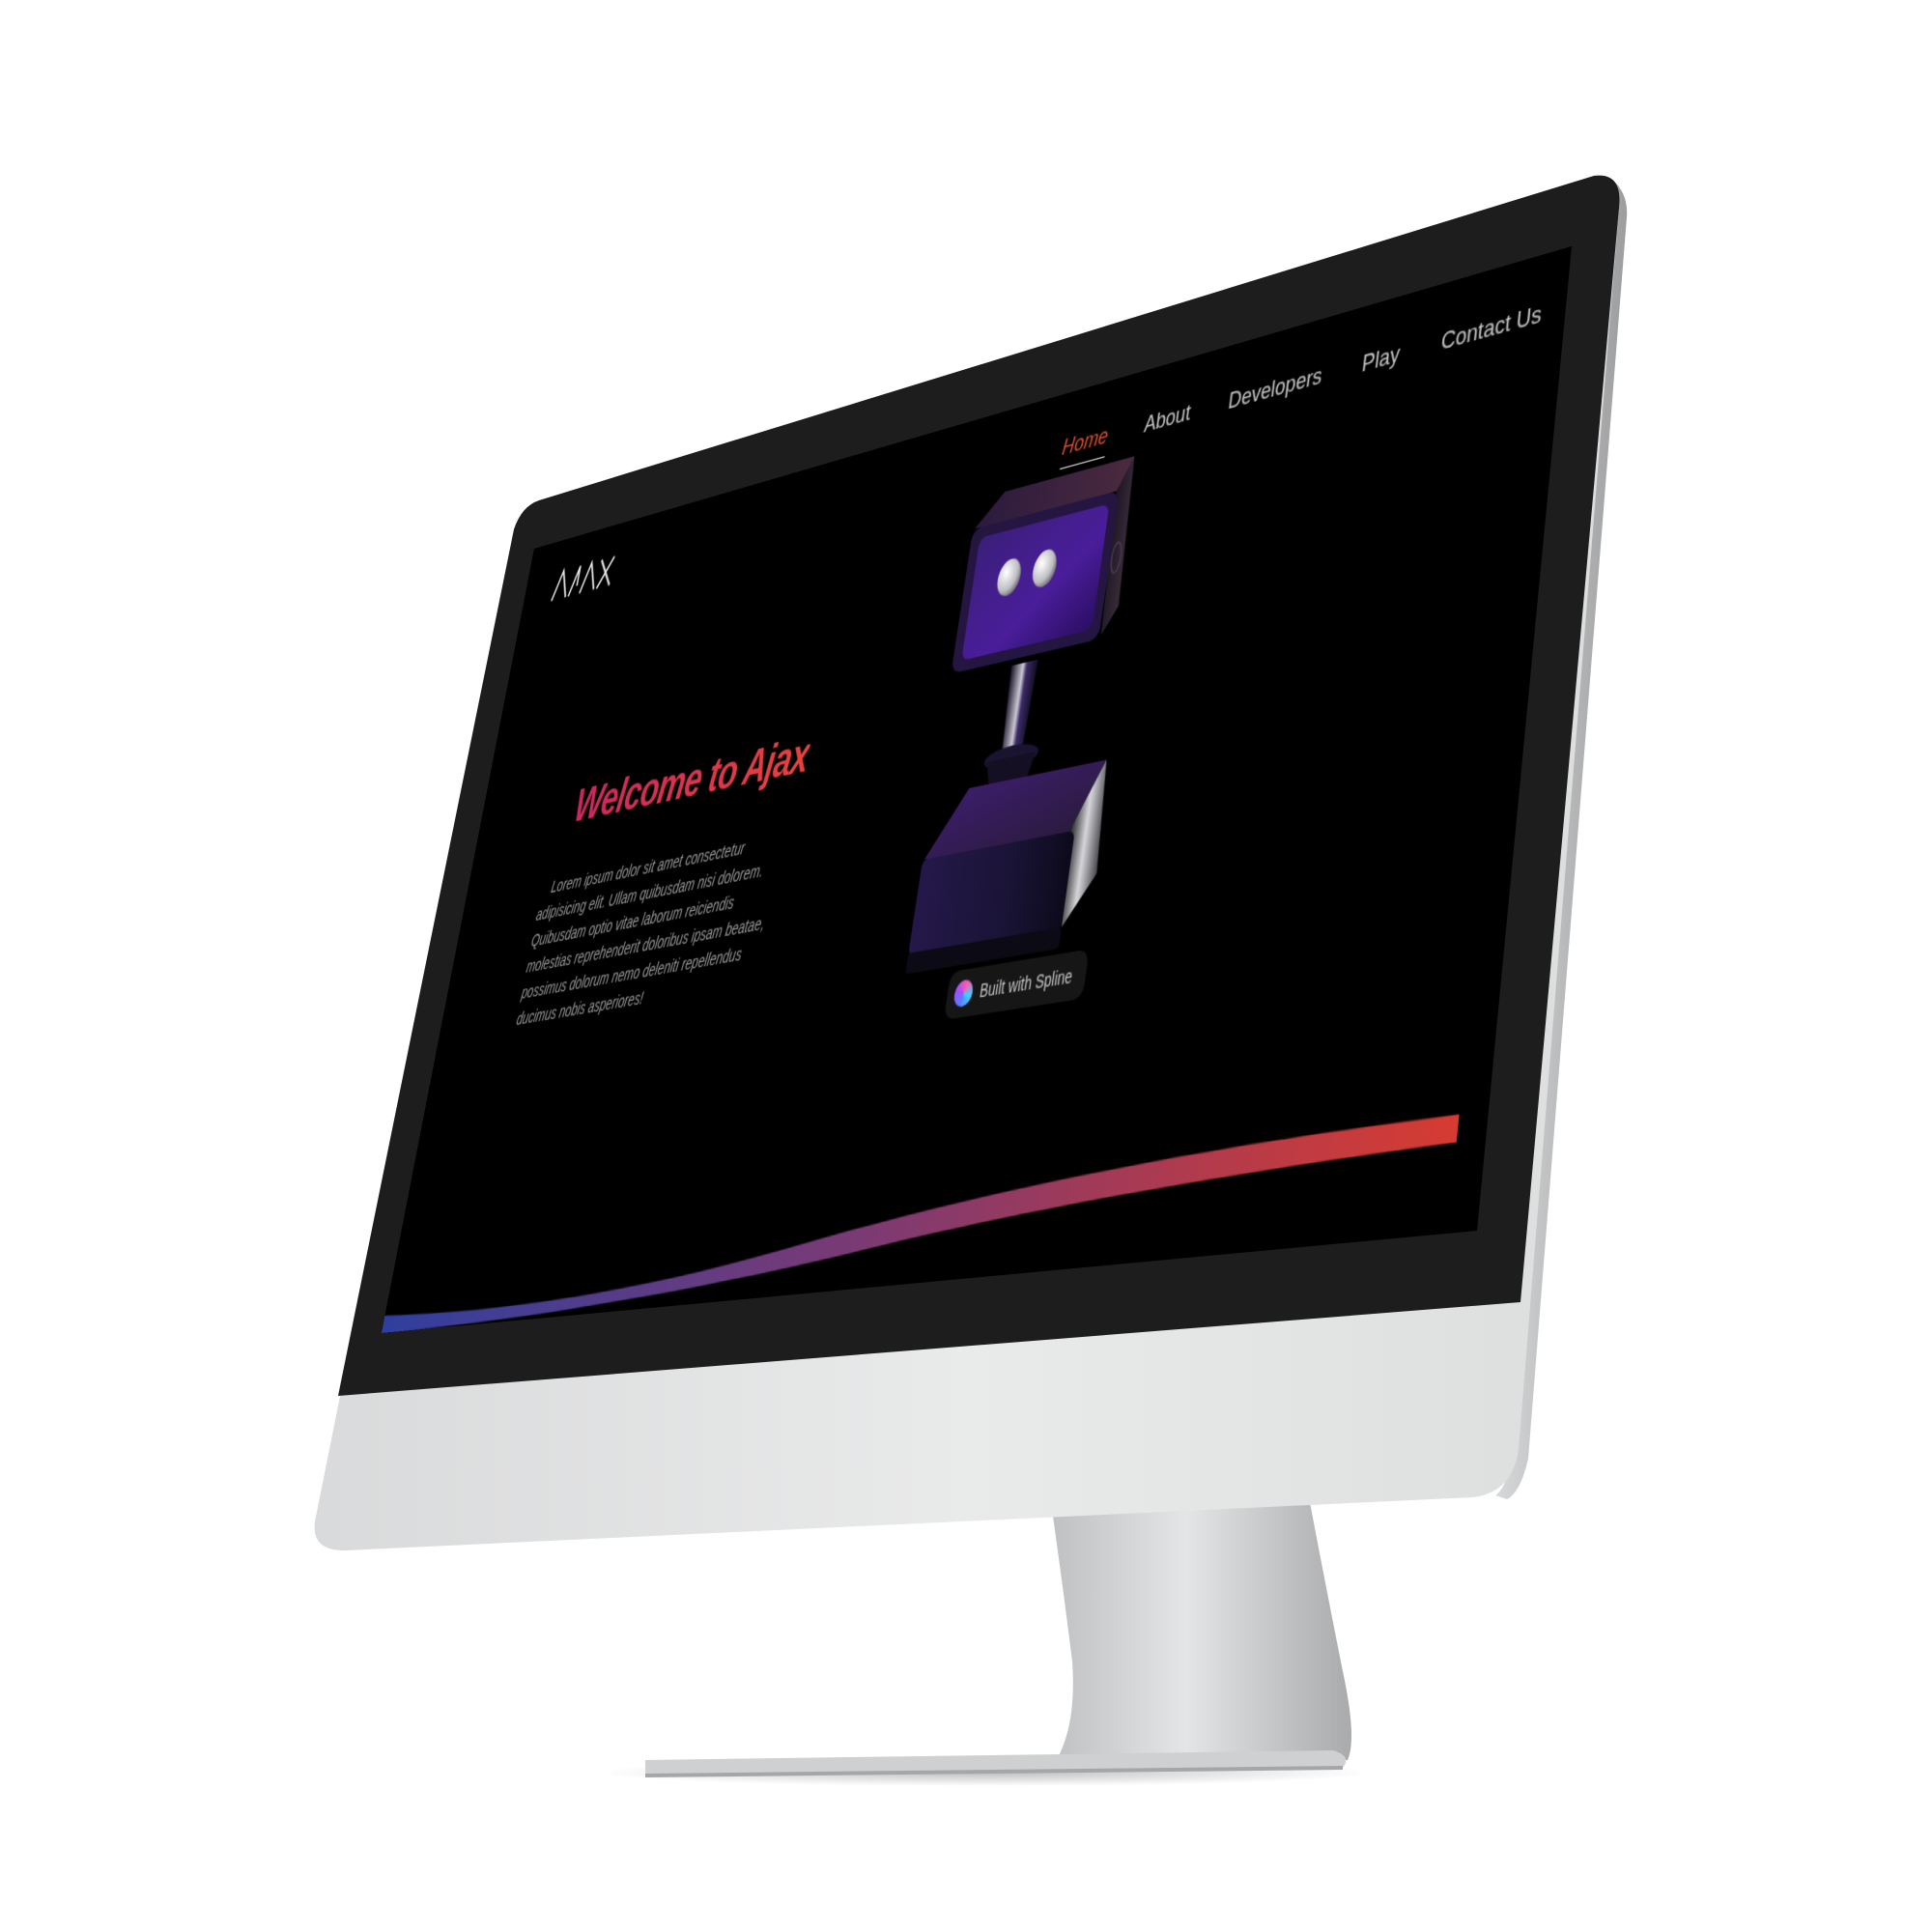 This screenshot has height=1932, width=1932. I want to click on stand-neck, so click(1201, 1631).